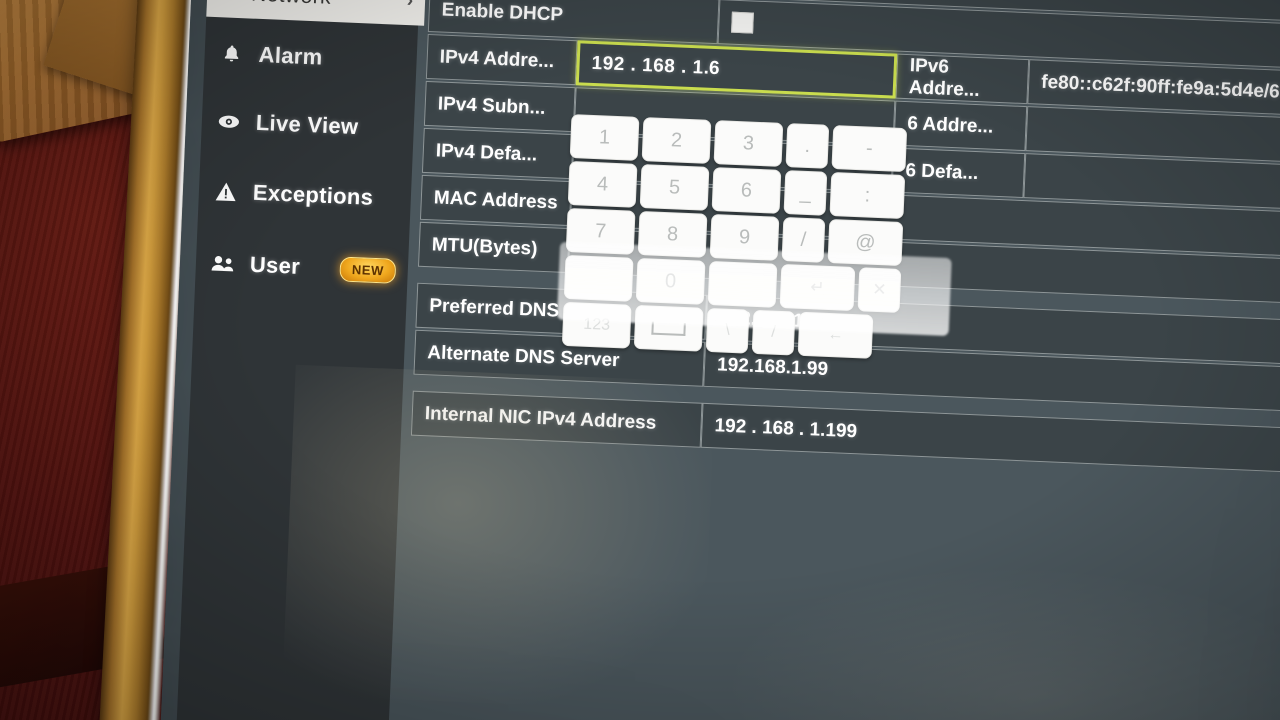 Image resolution: width=1280 pixels, height=720 pixels. Describe the element at coordinates (275, 265) in the screenshot. I see `sidebar-item-user-label: User` at that location.